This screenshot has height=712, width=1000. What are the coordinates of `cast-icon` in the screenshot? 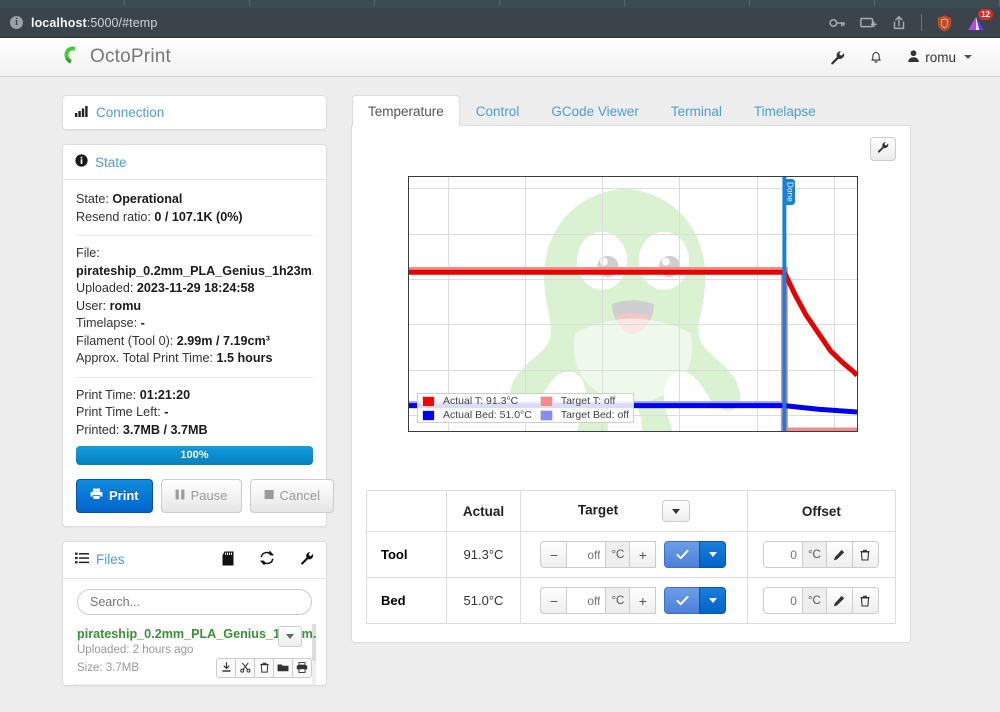 It's located at (868, 23).